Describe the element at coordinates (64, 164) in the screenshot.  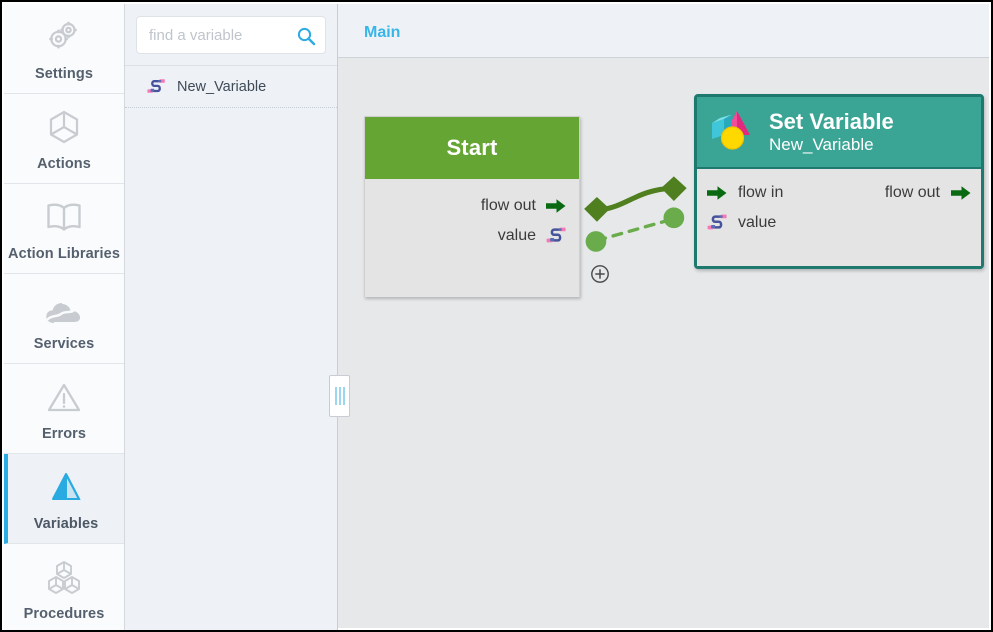
I see `sidebar-item-label: Actions` at that location.